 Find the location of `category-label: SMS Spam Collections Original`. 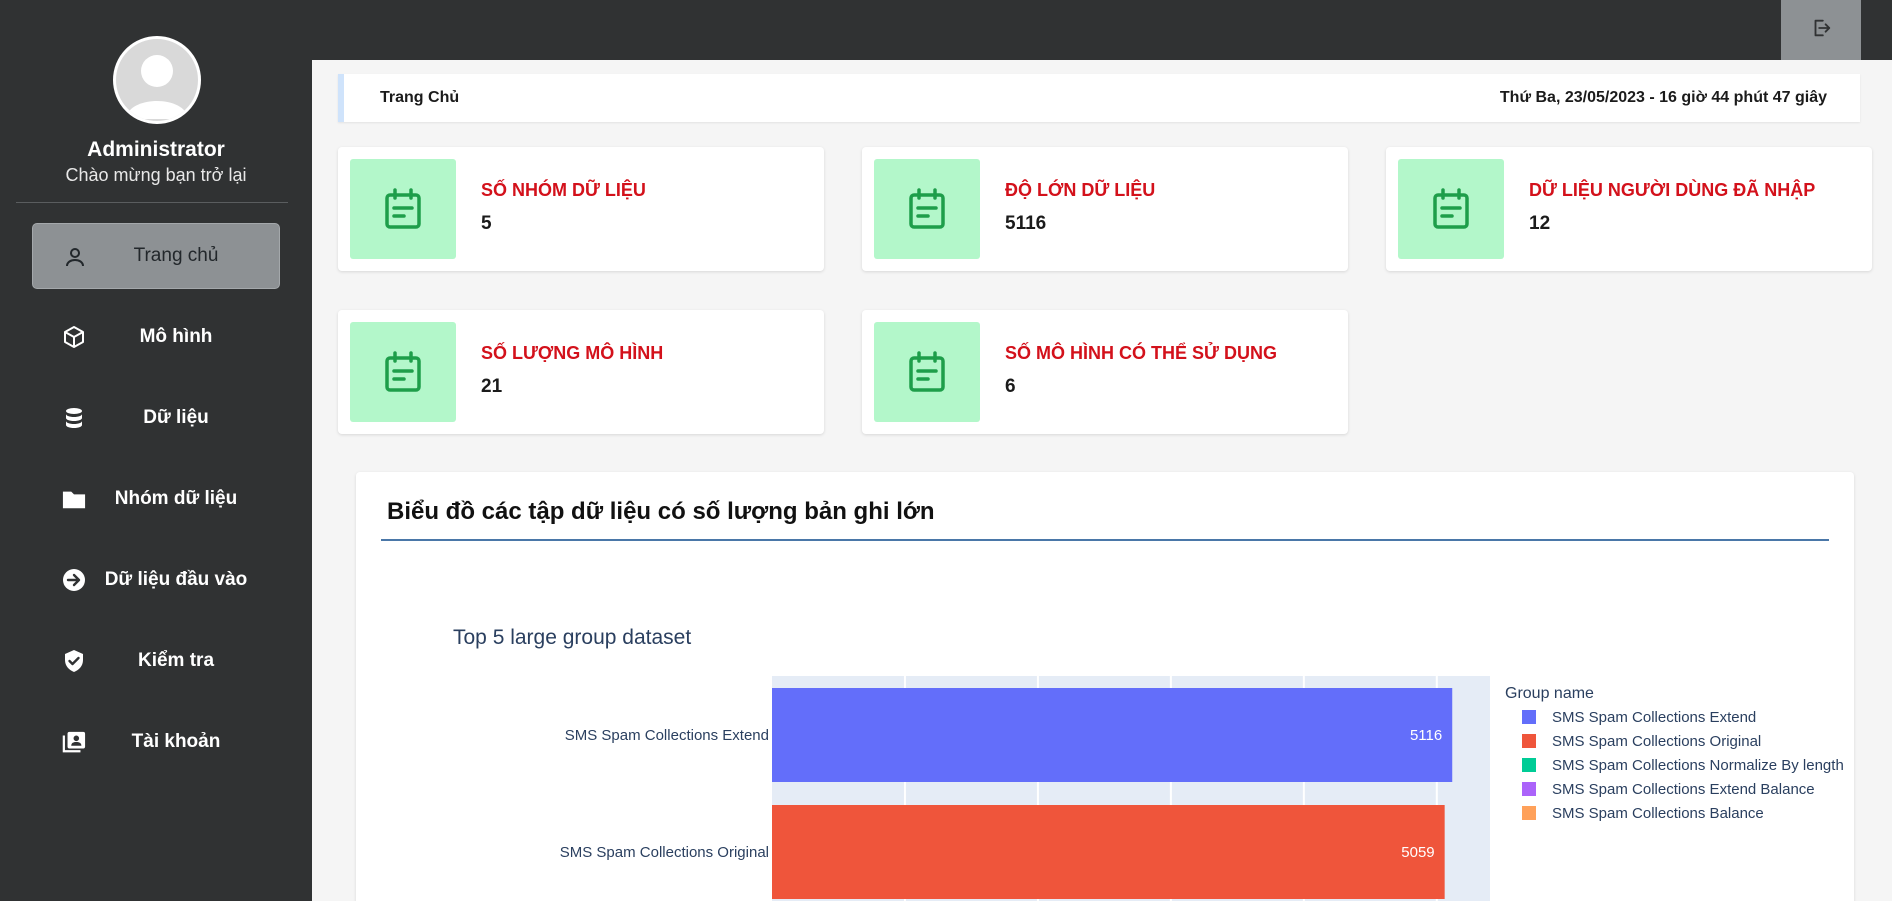

category-label: SMS Spam Collections Original is located at coordinates (664, 852).